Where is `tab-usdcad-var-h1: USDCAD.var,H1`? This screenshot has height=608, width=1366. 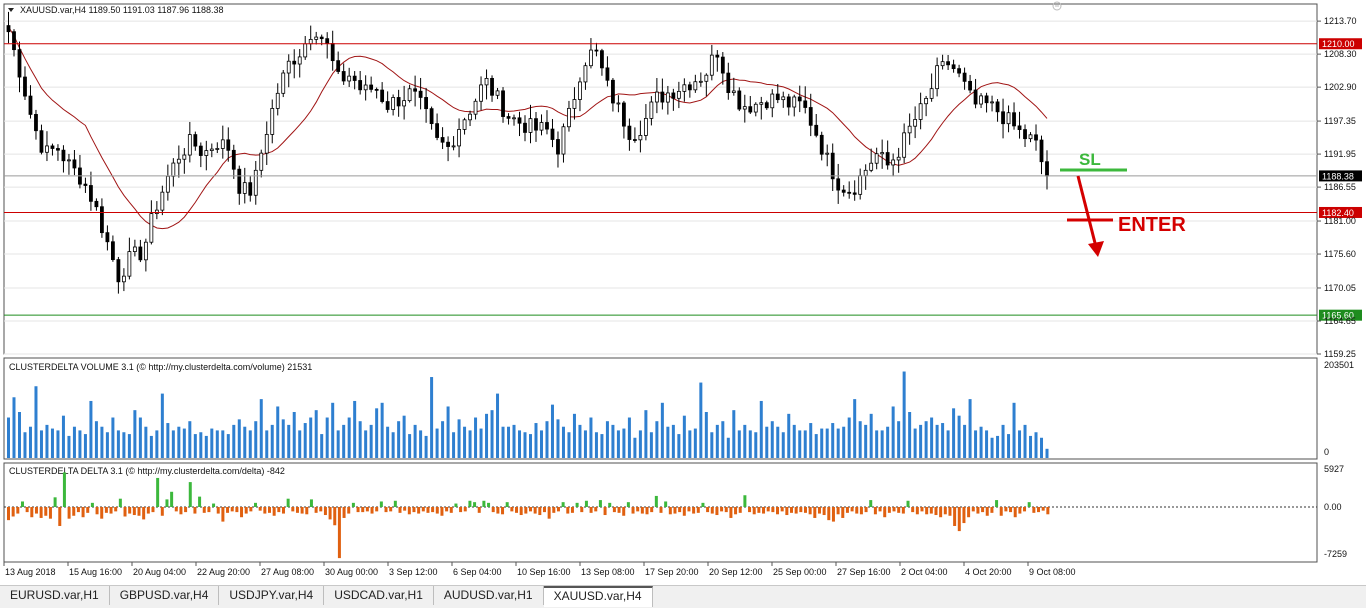
tab-usdcad-var-h1: USDCAD.var,H1 is located at coordinates (379, 595).